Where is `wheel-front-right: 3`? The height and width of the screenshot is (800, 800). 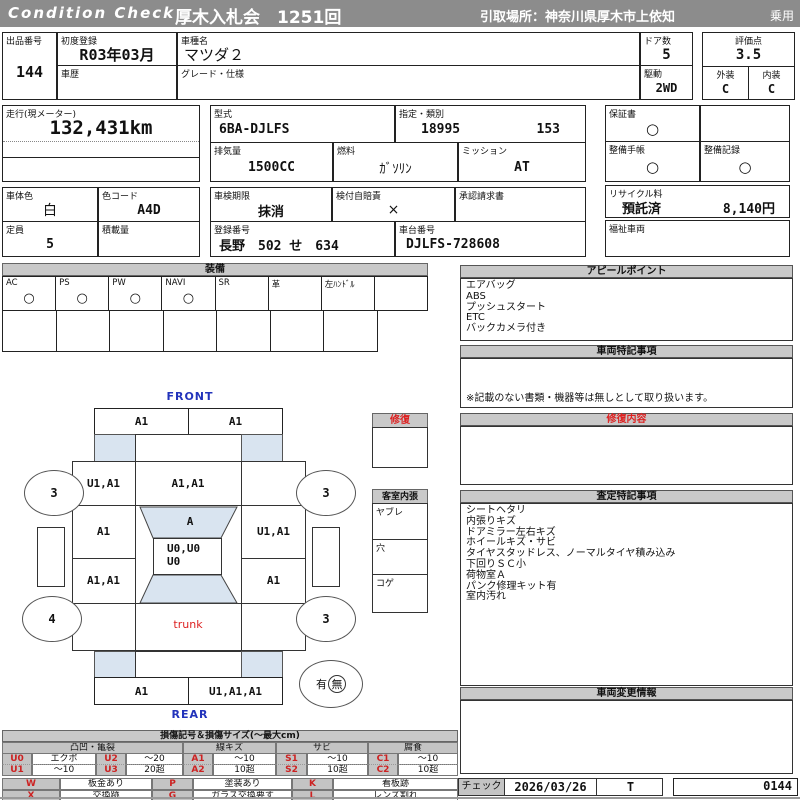 wheel-front-right: 3 is located at coordinates (326, 493).